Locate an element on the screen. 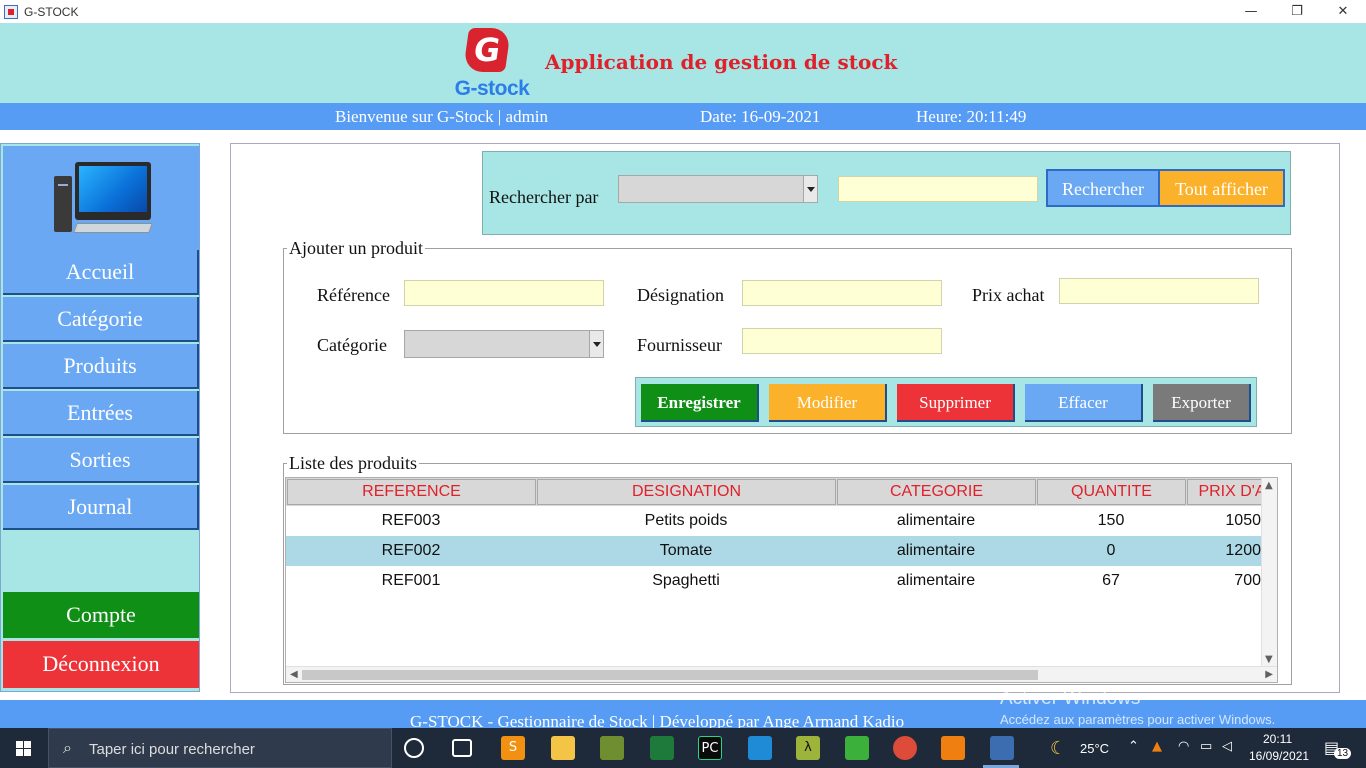 The height and width of the screenshot is (768, 1366). logo-text: G-stock is located at coordinates (492, 88).